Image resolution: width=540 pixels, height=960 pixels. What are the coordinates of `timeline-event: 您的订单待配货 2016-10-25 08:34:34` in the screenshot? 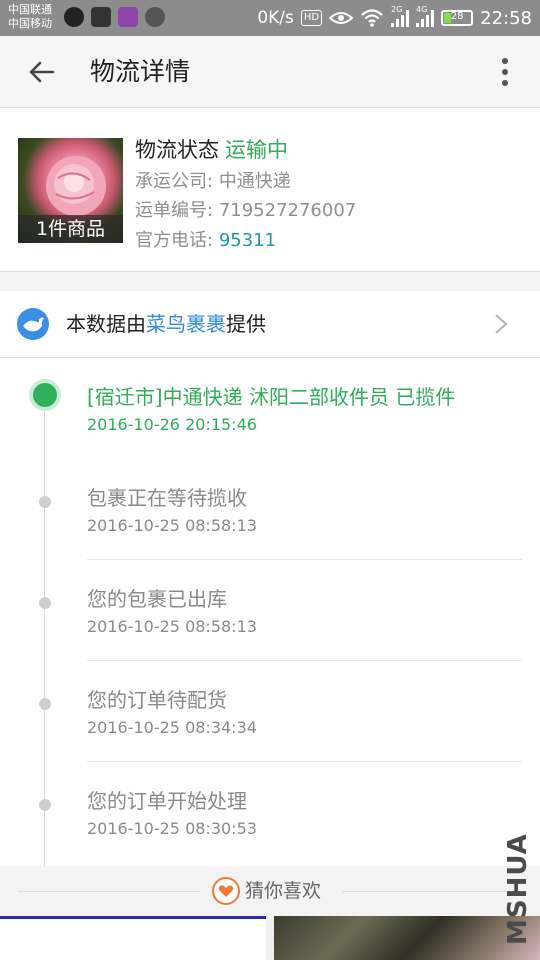 It's located at (270, 711).